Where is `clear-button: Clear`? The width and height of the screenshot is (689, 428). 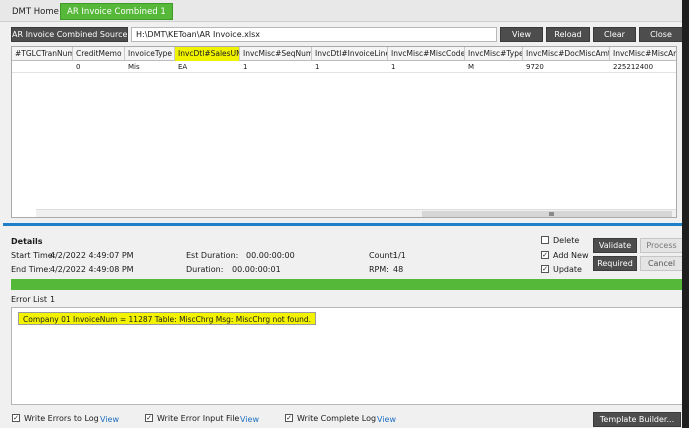 clear-button: Clear is located at coordinates (614, 34).